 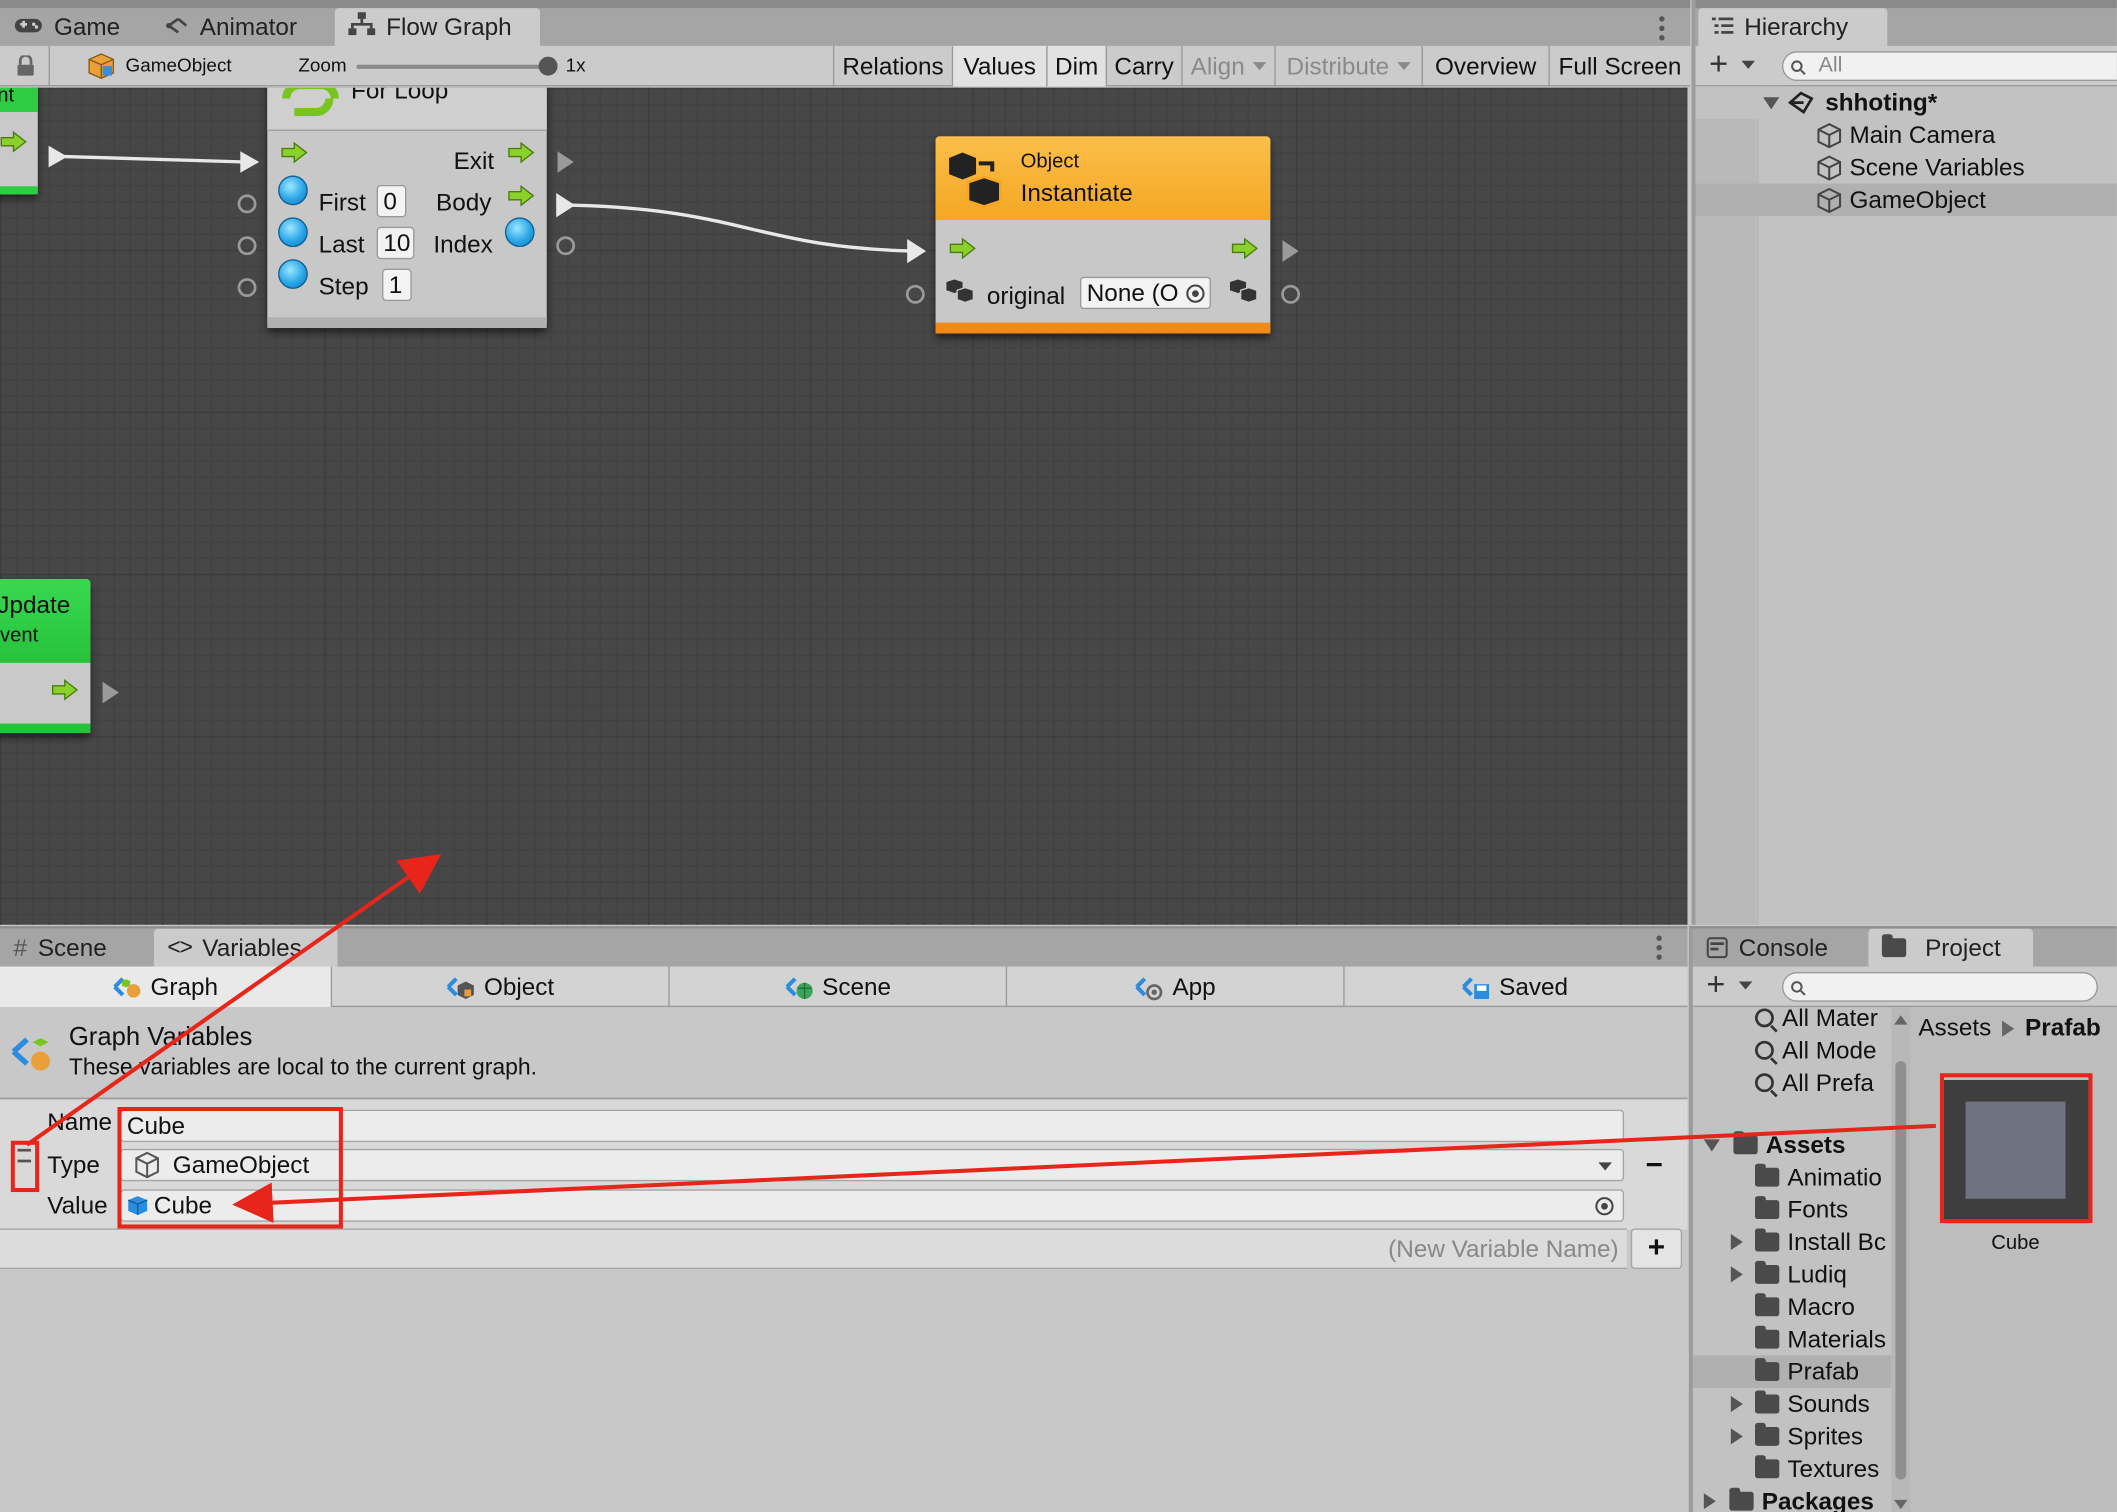 I want to click on annotation-arrow-asset, so click(x=1084, y=1173).